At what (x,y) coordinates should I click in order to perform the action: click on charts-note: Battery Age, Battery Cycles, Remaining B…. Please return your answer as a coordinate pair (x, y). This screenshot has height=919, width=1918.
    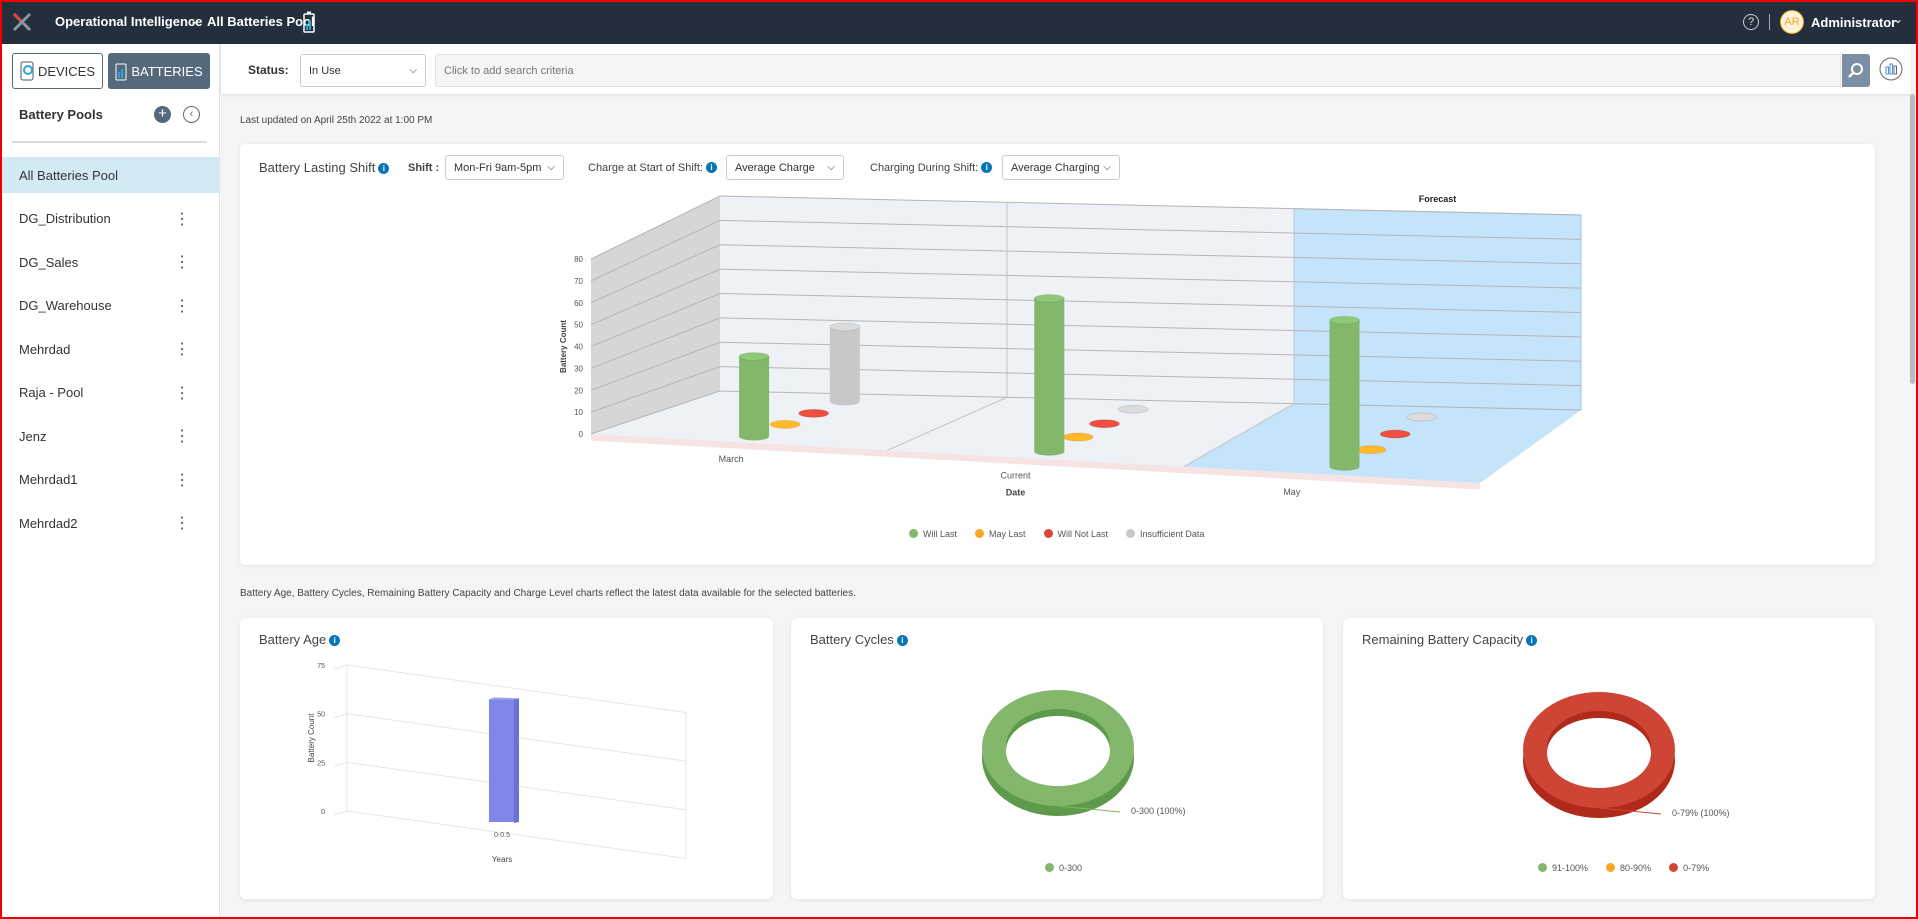
    Looking at the image, I should click on (548, 593).